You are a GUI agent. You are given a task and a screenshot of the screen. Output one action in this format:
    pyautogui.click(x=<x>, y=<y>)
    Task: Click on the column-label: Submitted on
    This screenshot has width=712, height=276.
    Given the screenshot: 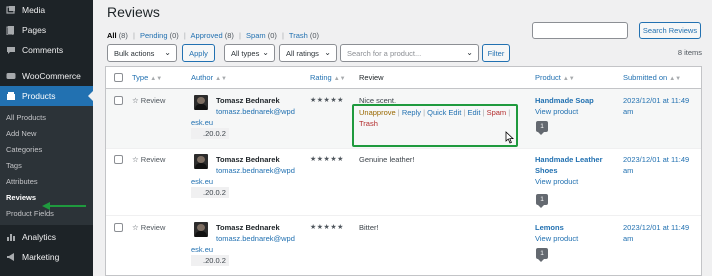 What is the action you would take?
    pyautogui.click(x=645, y=77)
    